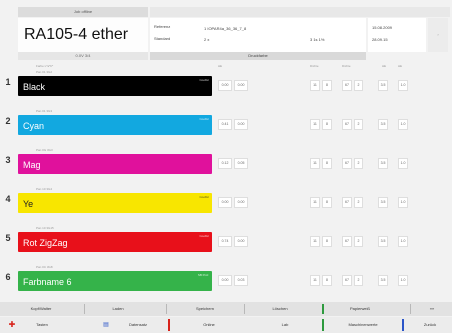 This screenshot has height=333, width=452. I want to click on ref-mode: Standard, so click(162, 38).